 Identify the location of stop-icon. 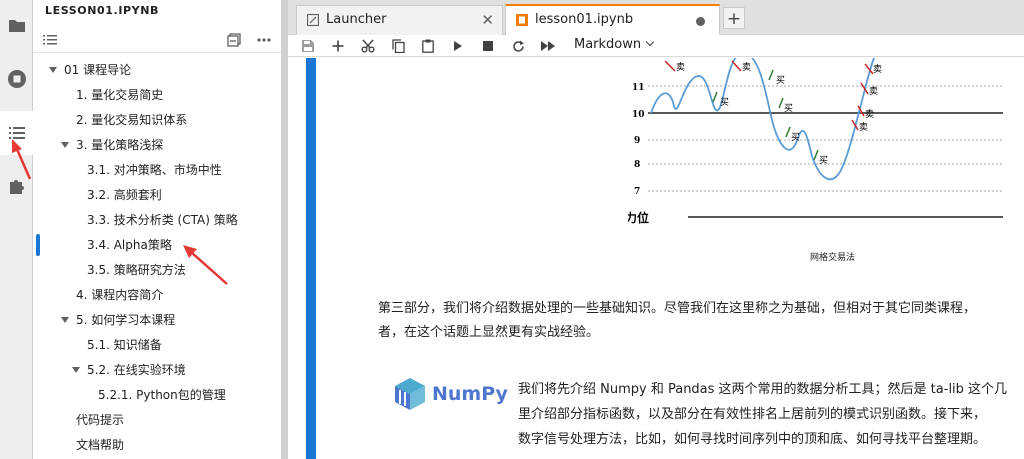
(488, 46).